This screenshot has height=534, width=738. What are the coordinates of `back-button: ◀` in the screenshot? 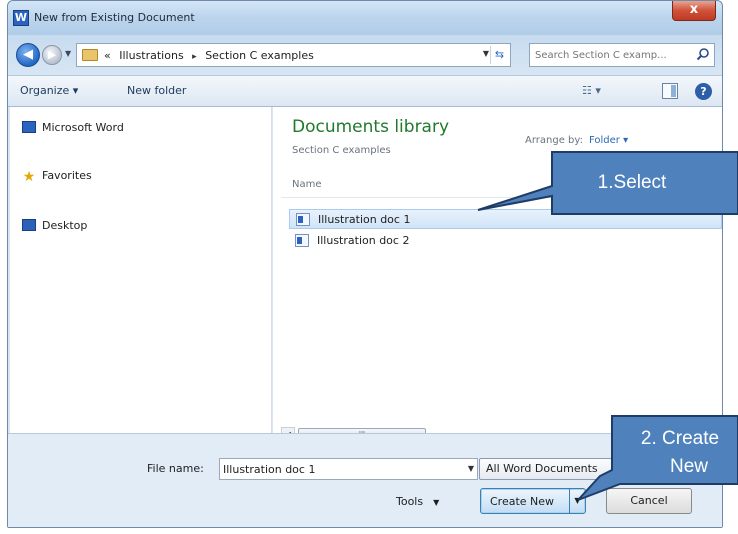 It's located at (28, 55).